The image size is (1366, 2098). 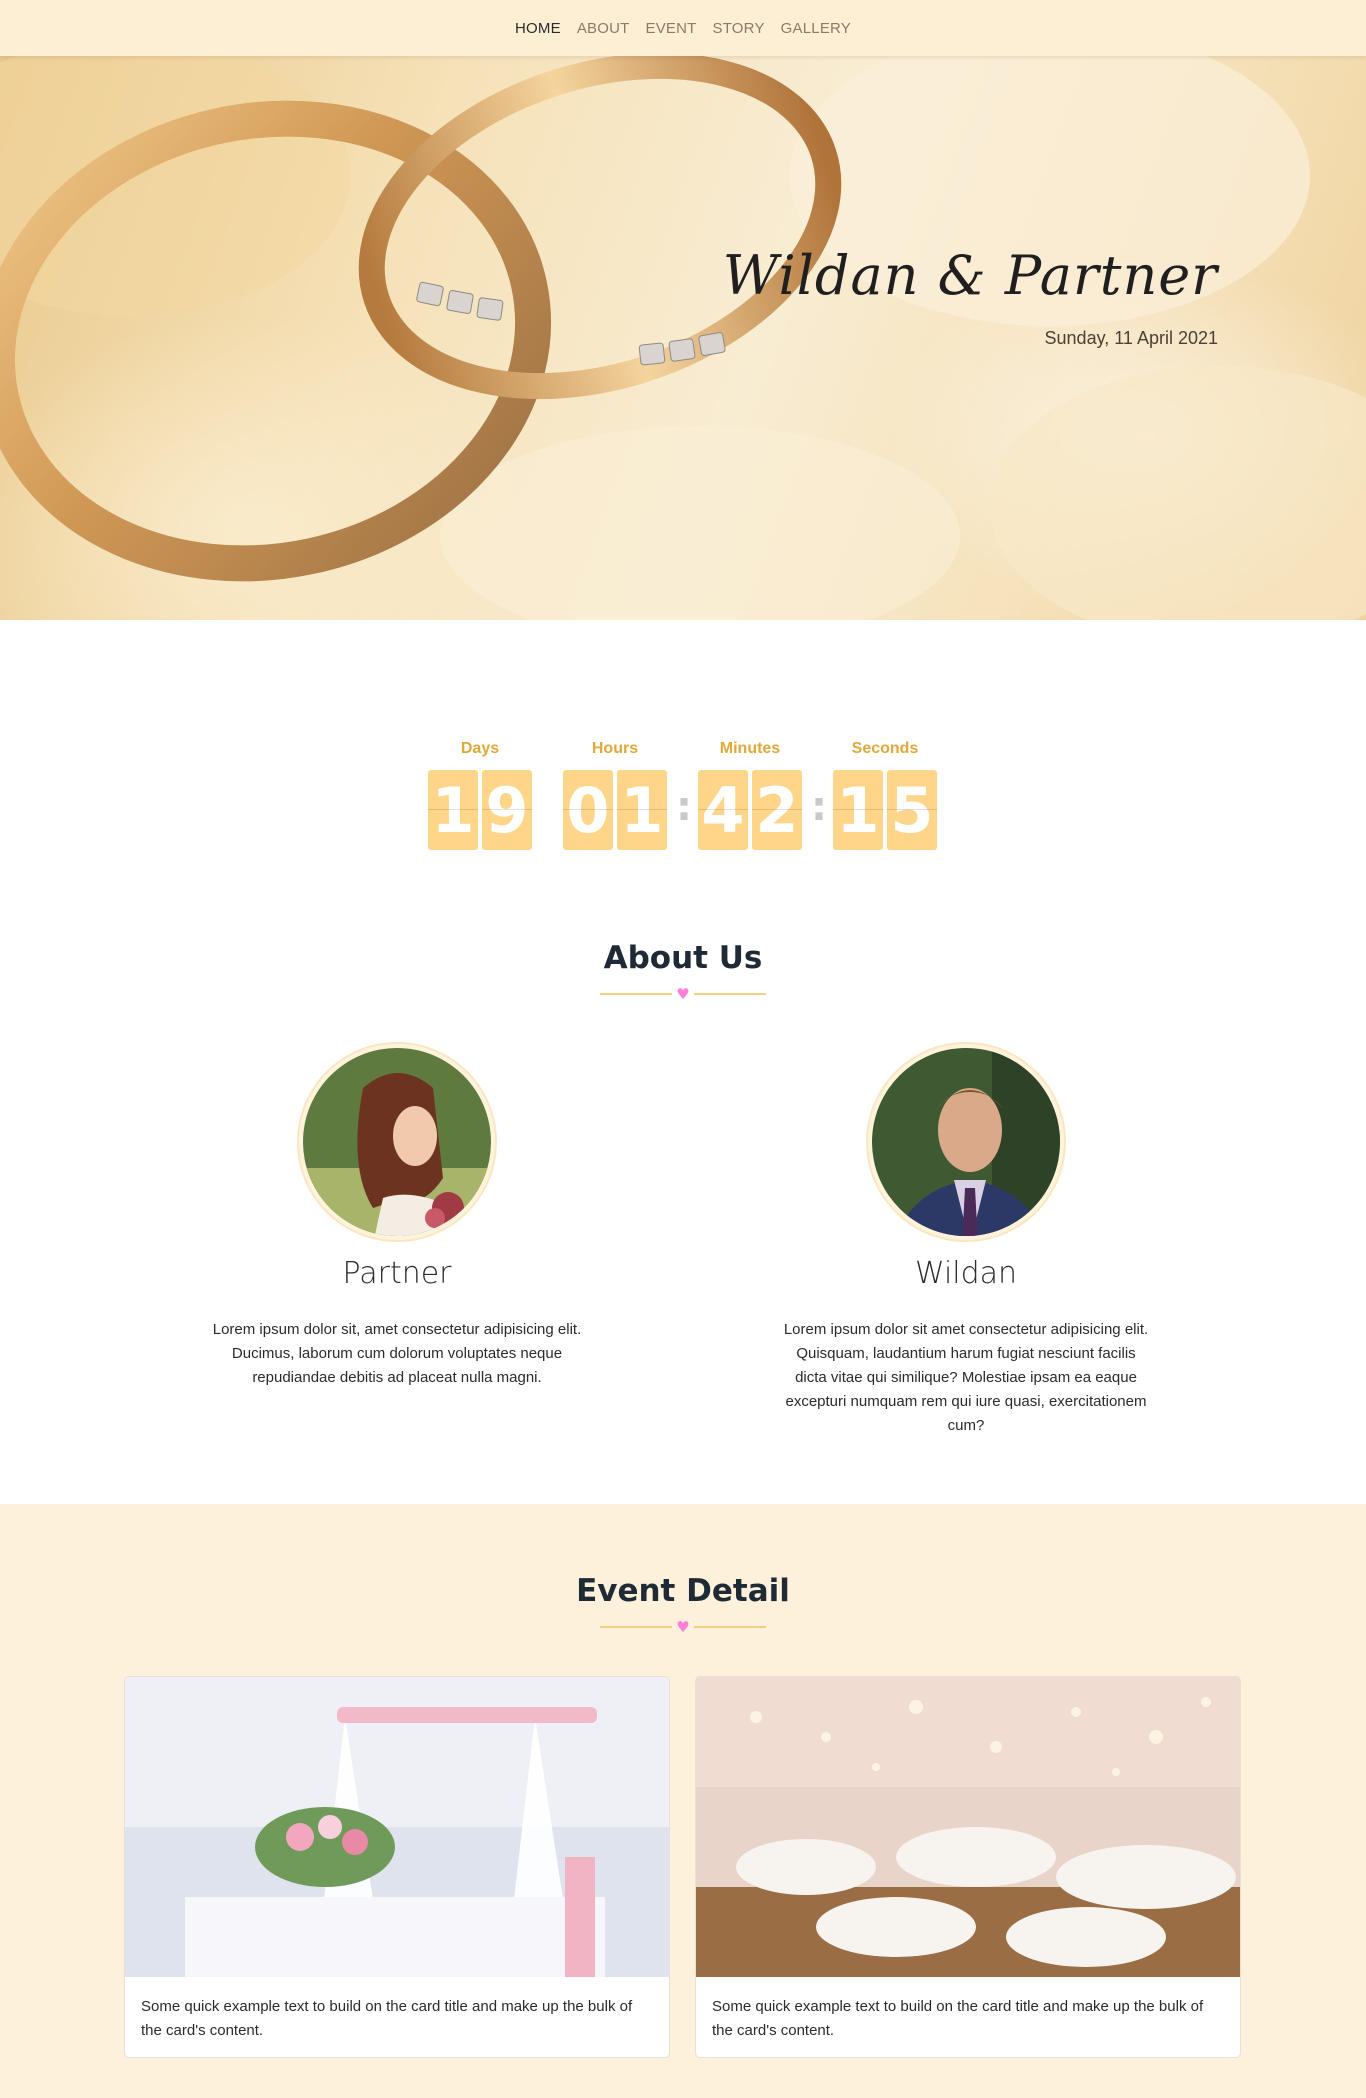 What do you see at coordinates (397, 1142) in the screenshot?
I see `partner-avatar` at bounding box center [397, 1142].